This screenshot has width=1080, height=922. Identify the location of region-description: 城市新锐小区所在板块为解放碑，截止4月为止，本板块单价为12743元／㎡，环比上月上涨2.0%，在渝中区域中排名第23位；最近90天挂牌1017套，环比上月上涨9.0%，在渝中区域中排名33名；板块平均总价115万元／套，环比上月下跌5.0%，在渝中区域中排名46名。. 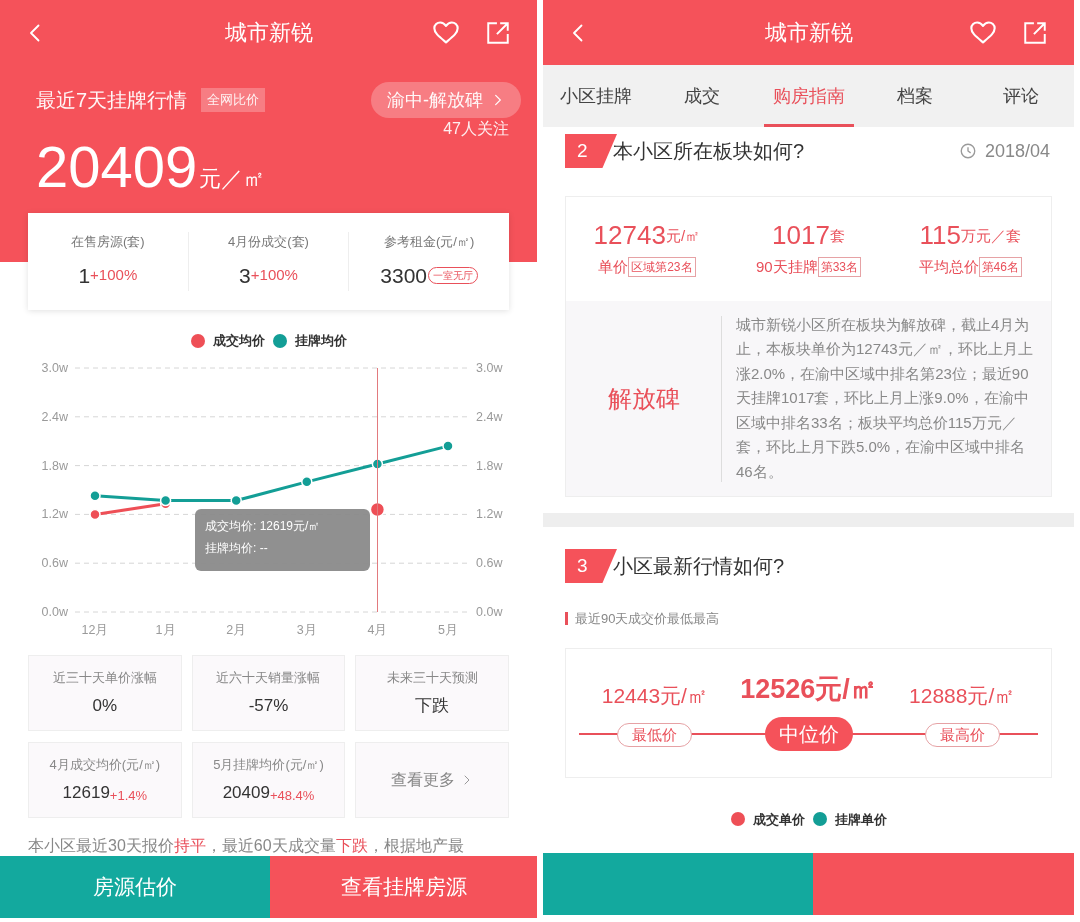
(885, 398).